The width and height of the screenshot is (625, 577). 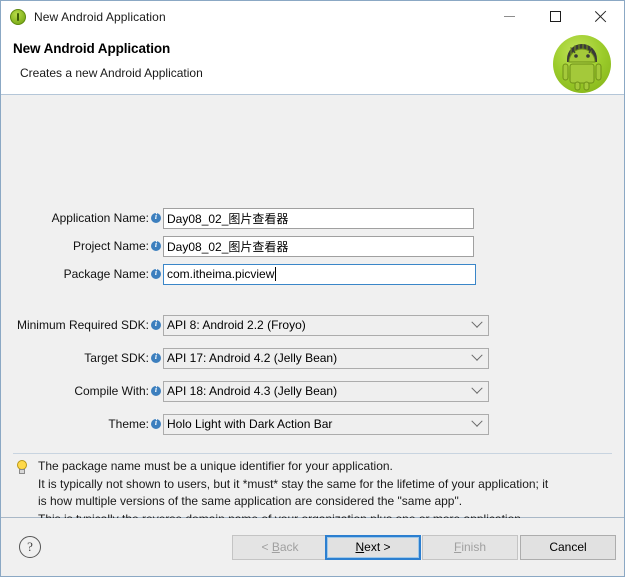 I want to click on hint-separator, so click(x=312, y=453).